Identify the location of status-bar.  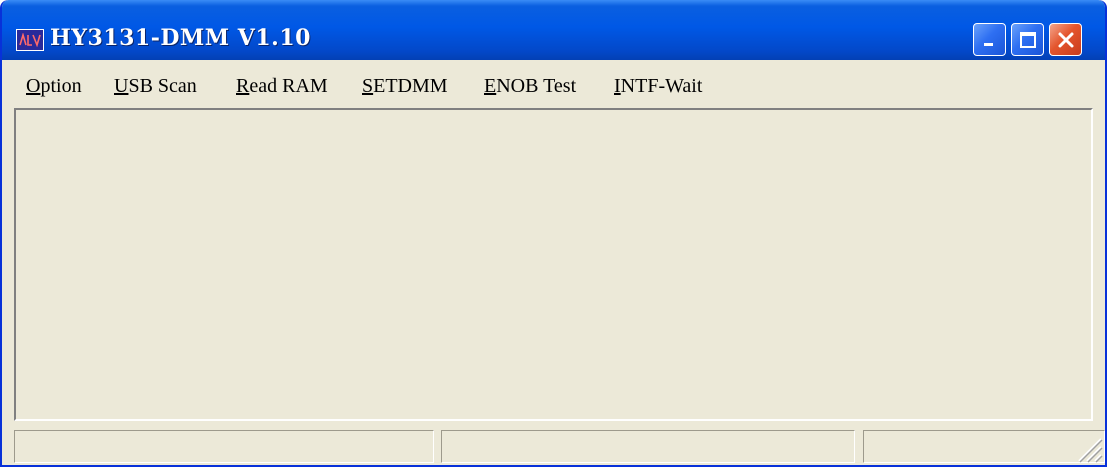
(553, 444).